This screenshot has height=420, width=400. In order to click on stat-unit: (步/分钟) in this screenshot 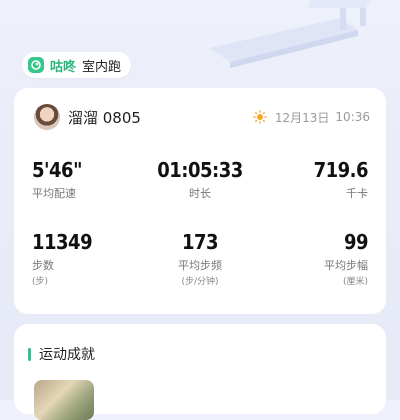, I will do `click(200, 282)`.